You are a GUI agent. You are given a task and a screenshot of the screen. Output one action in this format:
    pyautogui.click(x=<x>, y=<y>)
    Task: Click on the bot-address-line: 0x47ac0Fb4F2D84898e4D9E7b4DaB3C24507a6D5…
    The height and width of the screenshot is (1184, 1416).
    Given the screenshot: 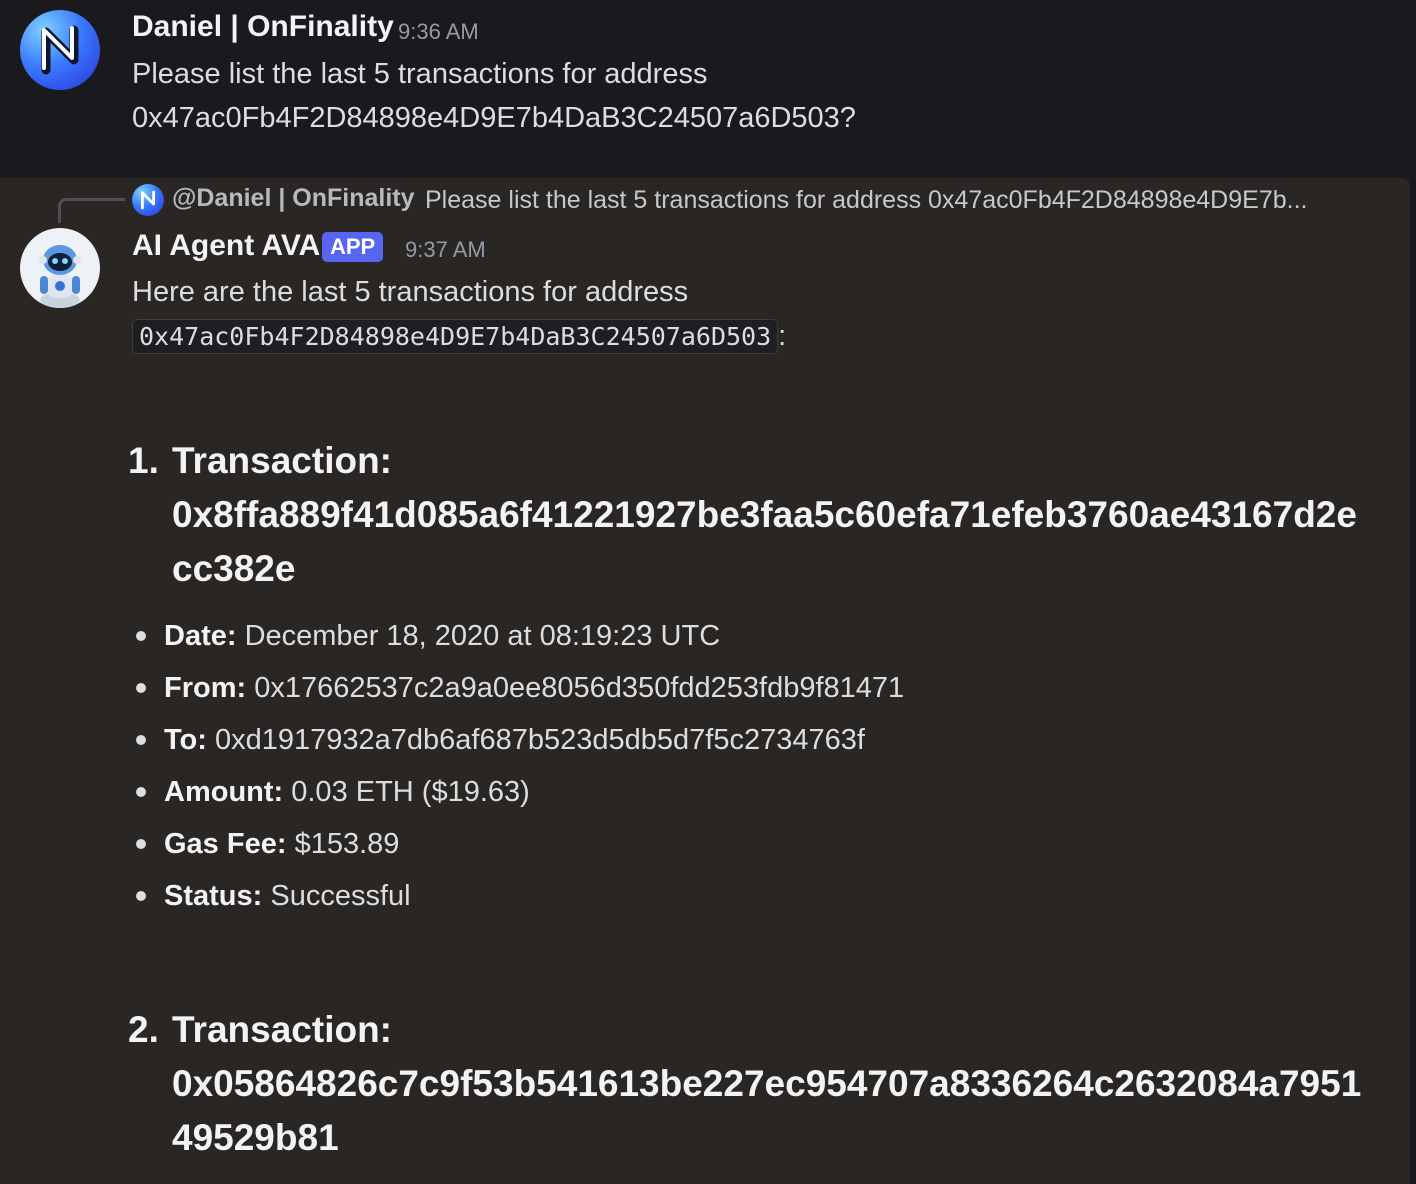 What is the action you would take?
    pyautogui.click(x=459, y=336)
    